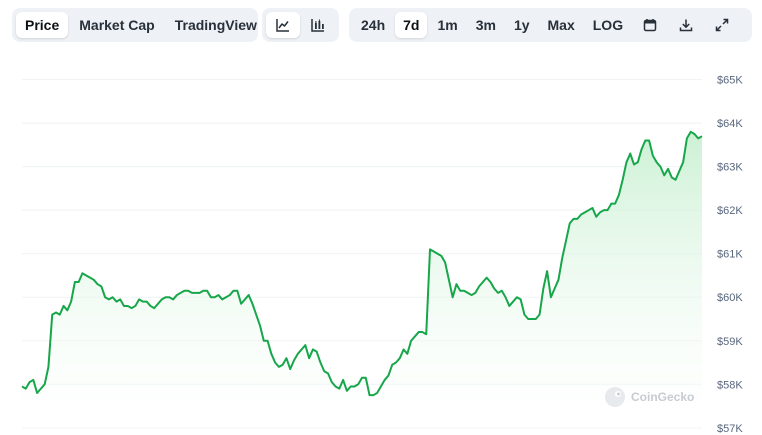  Describe the element at coordinates (373, 25) in the screenshot. I see `range-24h: 24h` at that location.